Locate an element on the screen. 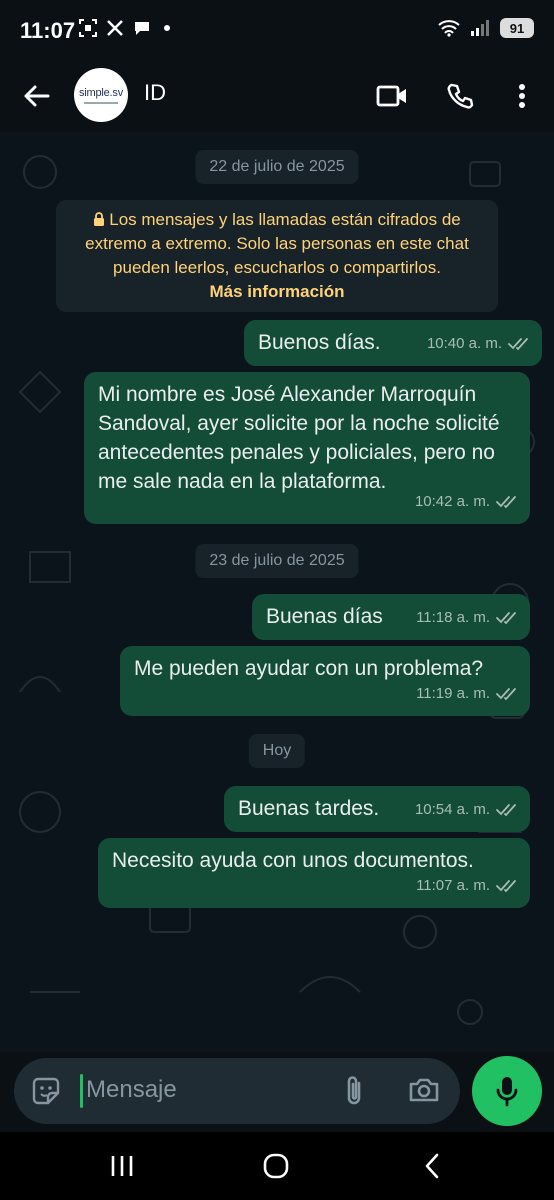 The width and height of the screenshot is (554, 1200). message-bubble: Buenos días. 10:40 a. m. is located at coordinates (393, 343).